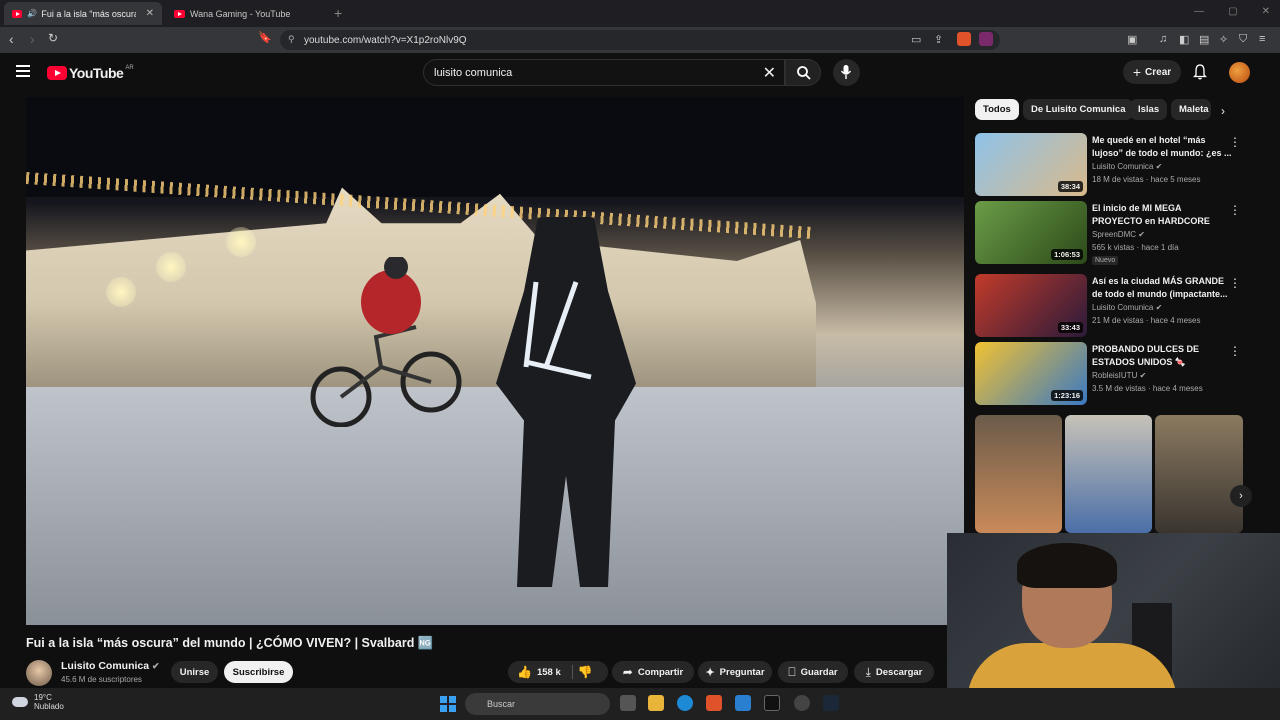  I want to click on subscribe-button: Suscribirse, so click(258, 672).